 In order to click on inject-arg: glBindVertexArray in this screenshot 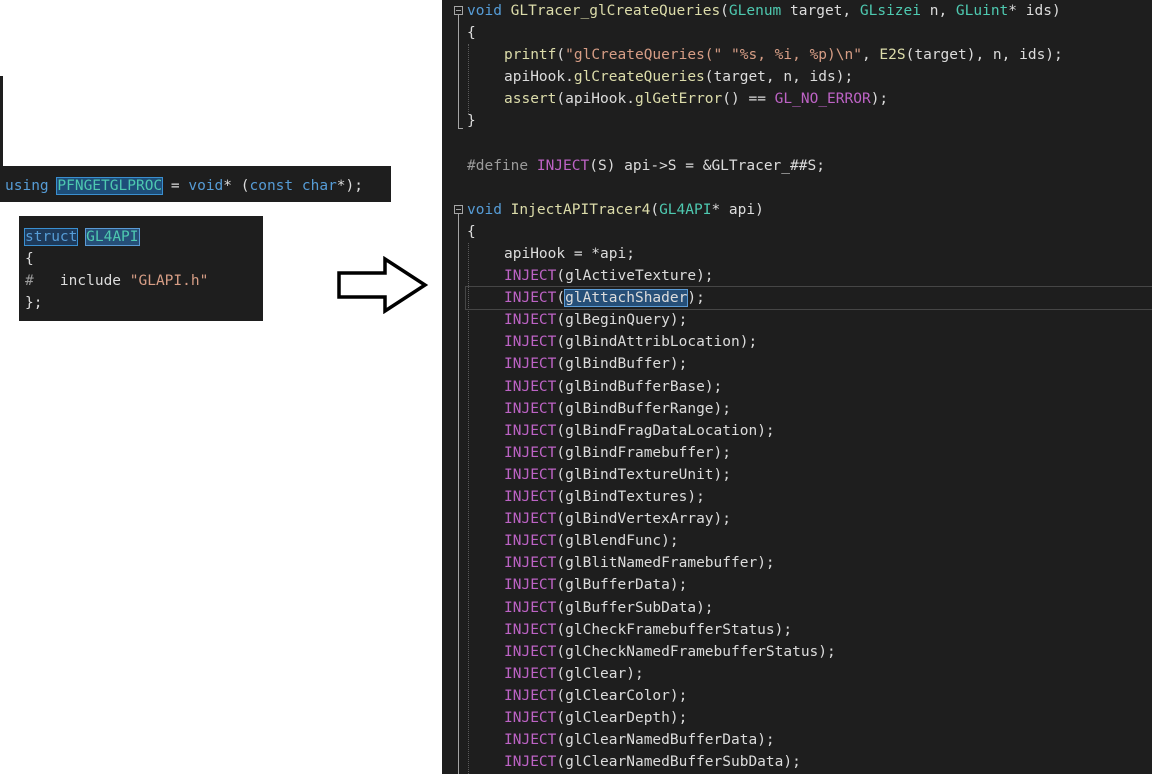, I will do `click(639, 519)`.